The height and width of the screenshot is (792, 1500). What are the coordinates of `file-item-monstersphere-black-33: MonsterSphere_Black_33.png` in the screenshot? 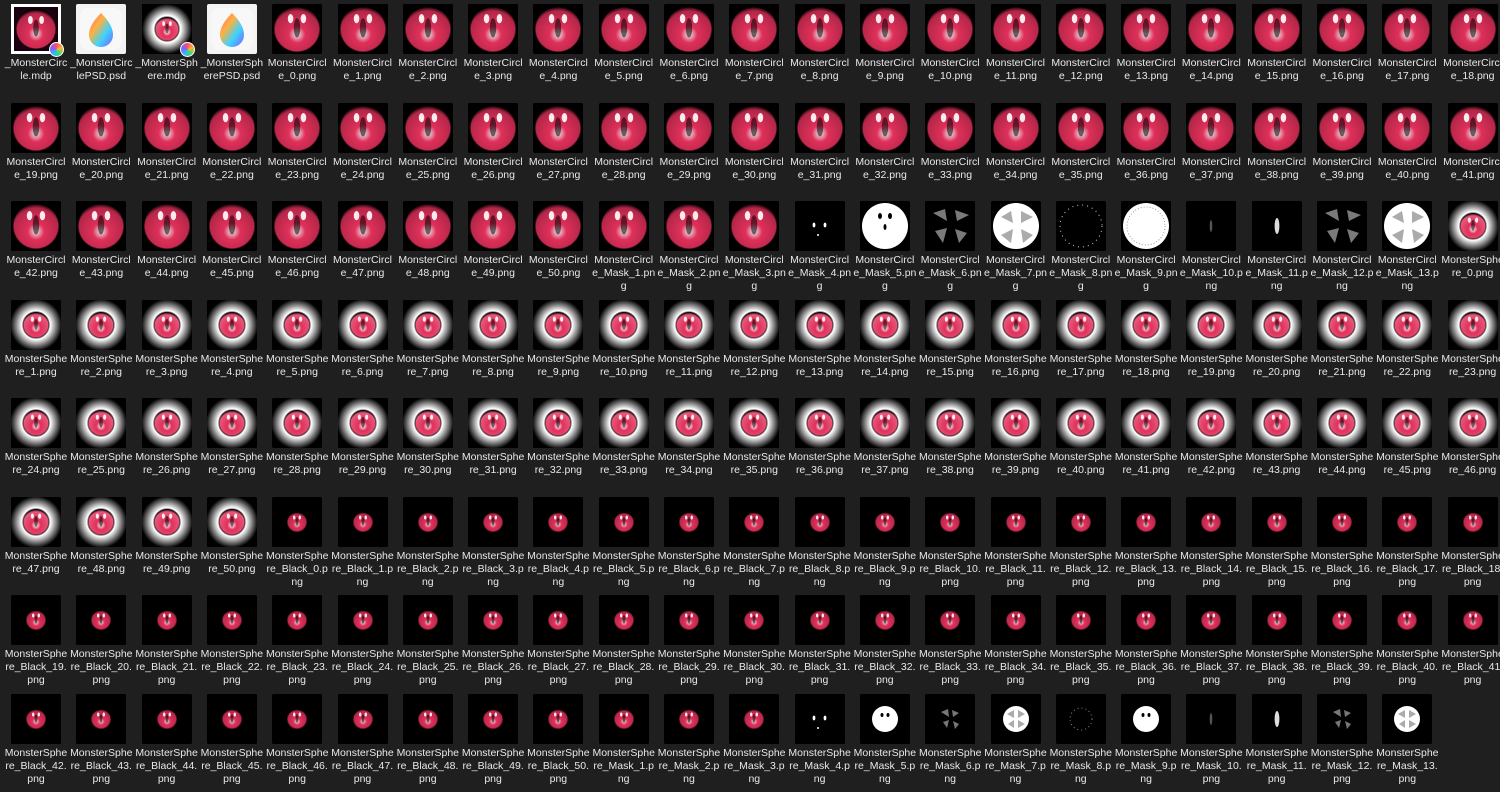 It's located at (950, 644).